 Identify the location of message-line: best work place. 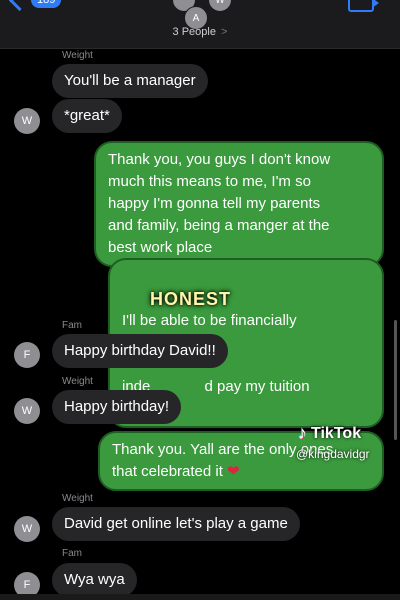
(160, 247).